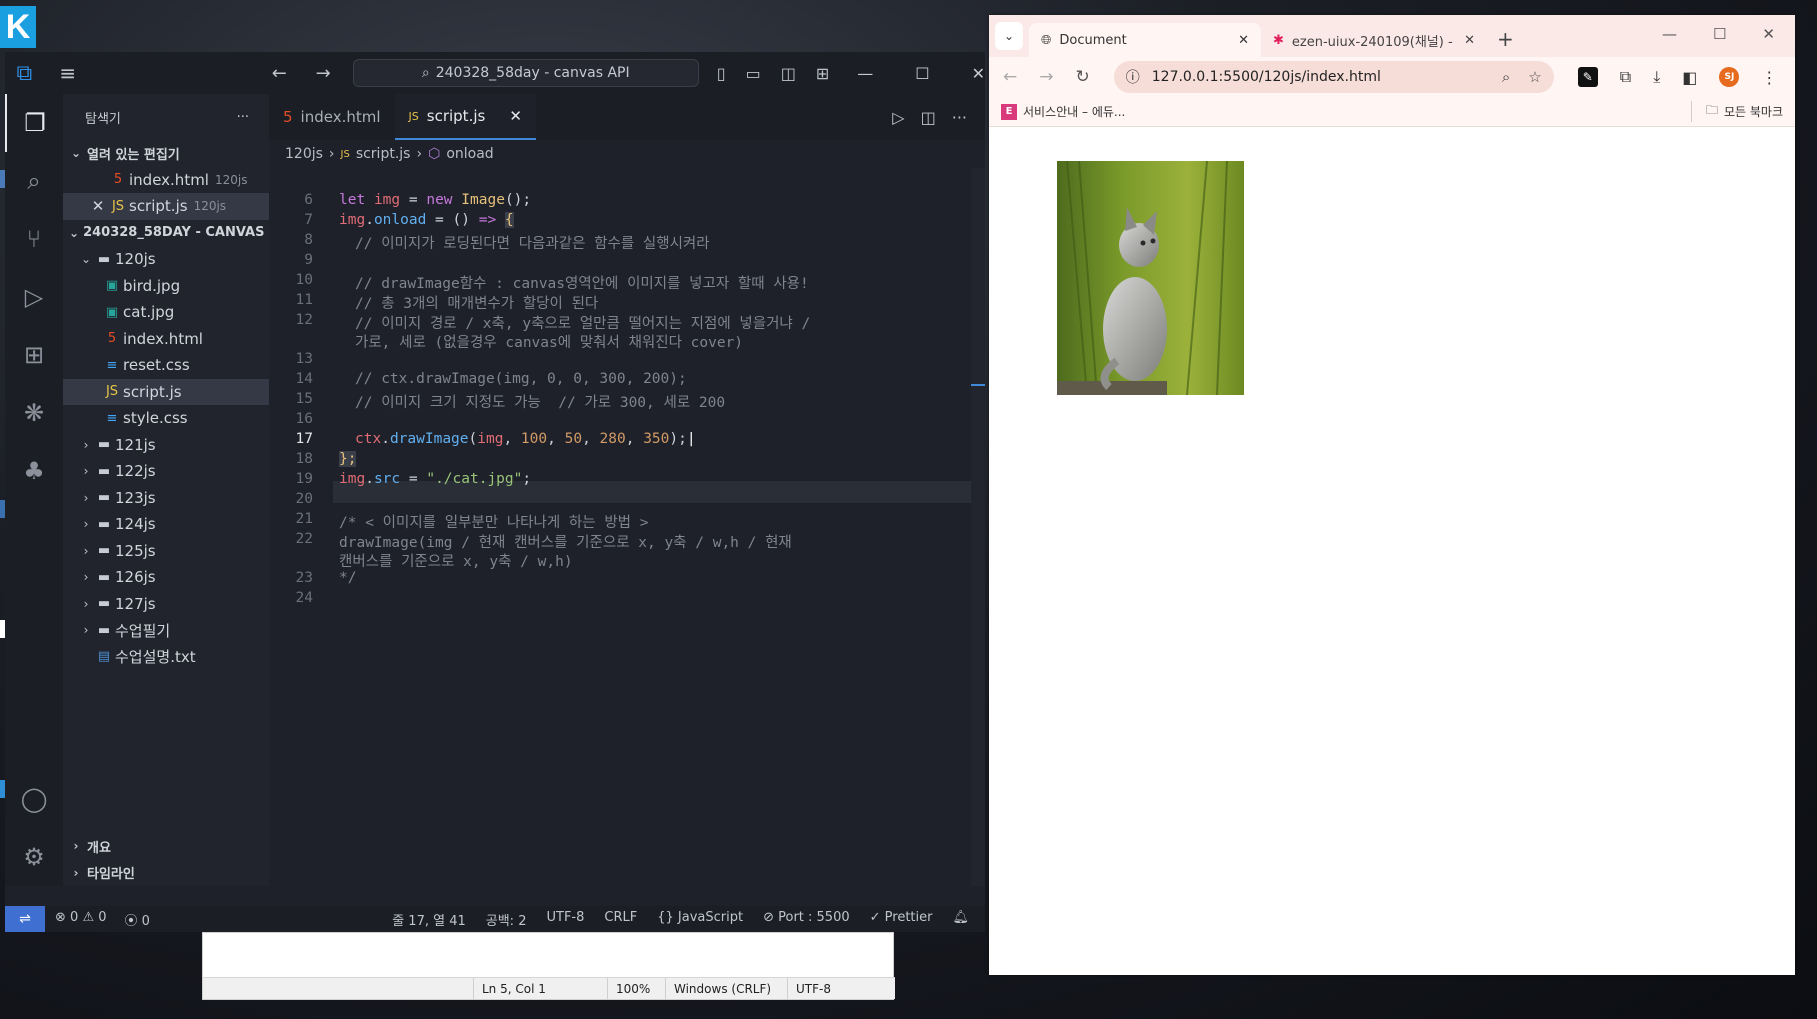 Image resolution: width=1817 pixels, height=1019 pixels. Describe the element at coordinates (18, 27) in the screenshot. I see `desktop-app-icon: K` at that location.